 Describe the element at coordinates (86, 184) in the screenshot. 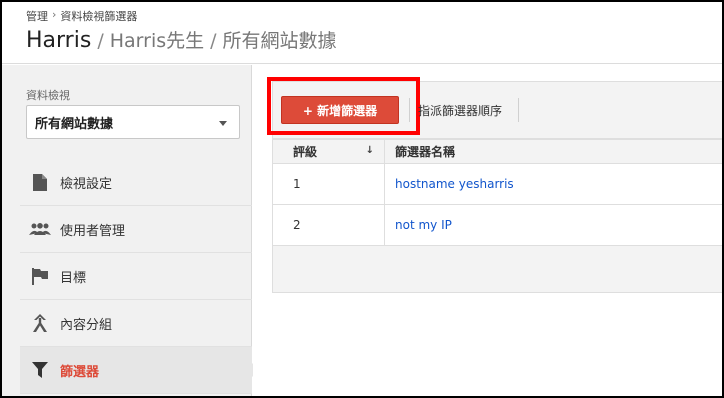

I see `sidebar-item-label: 檢視設定` at that location.